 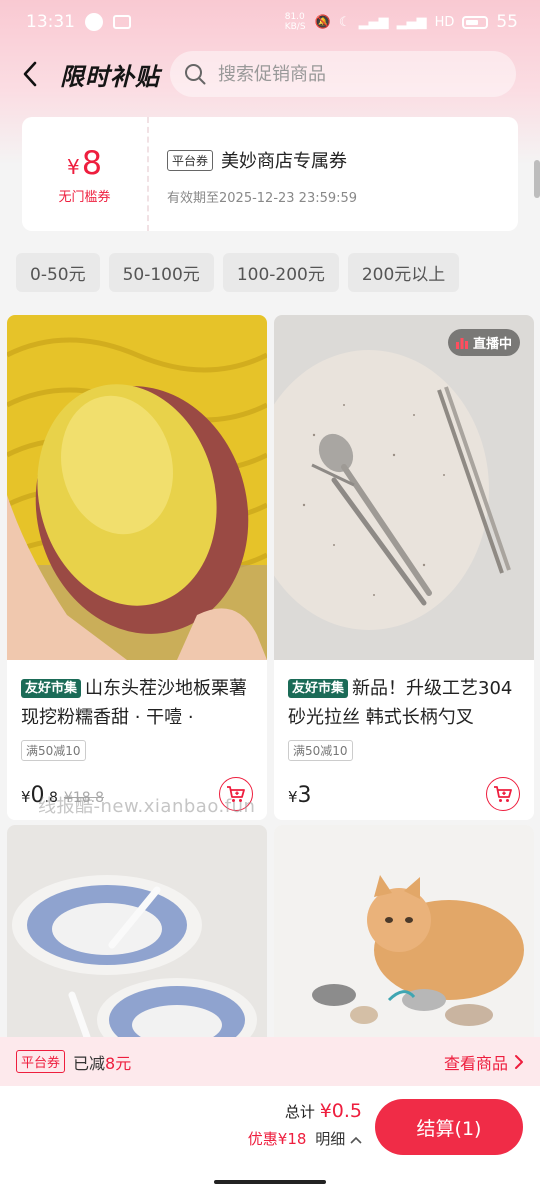 What do you see at coordinates (295, 22) in the screenshot?
I see `network-speed: 81.0 KB/S` at bounding box center [295, 22].